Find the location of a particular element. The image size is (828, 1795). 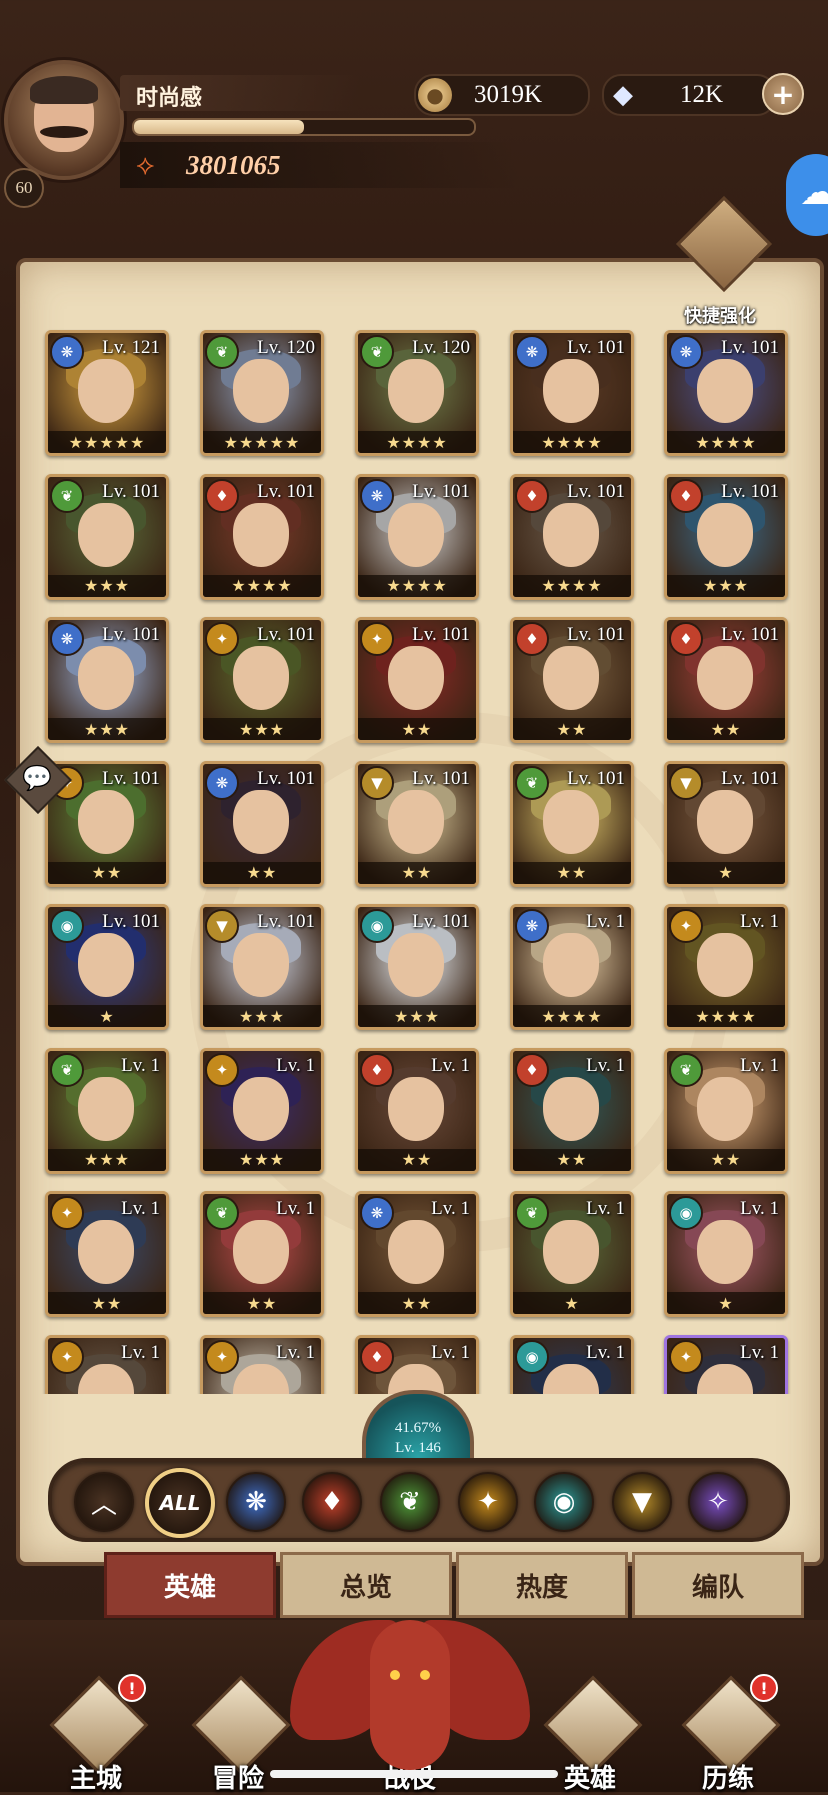

hero-card: ❦ Lv. 1 ★ is located at coordinates (572, 1254).